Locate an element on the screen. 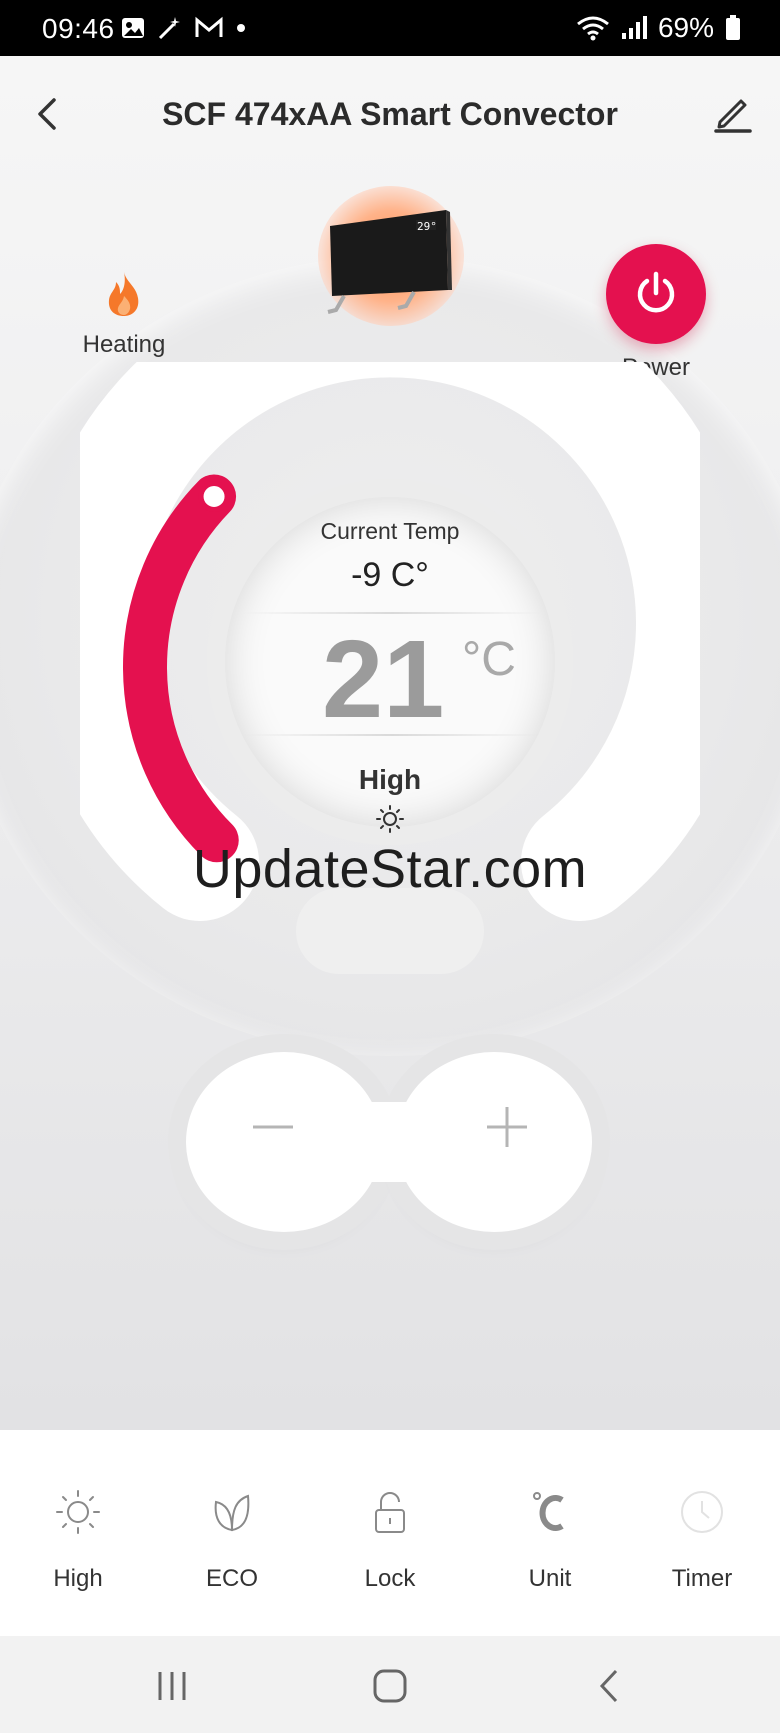 The height and width of the screenshot is (1733, 780). status-right: 69% is located at coordinates (659, 28).